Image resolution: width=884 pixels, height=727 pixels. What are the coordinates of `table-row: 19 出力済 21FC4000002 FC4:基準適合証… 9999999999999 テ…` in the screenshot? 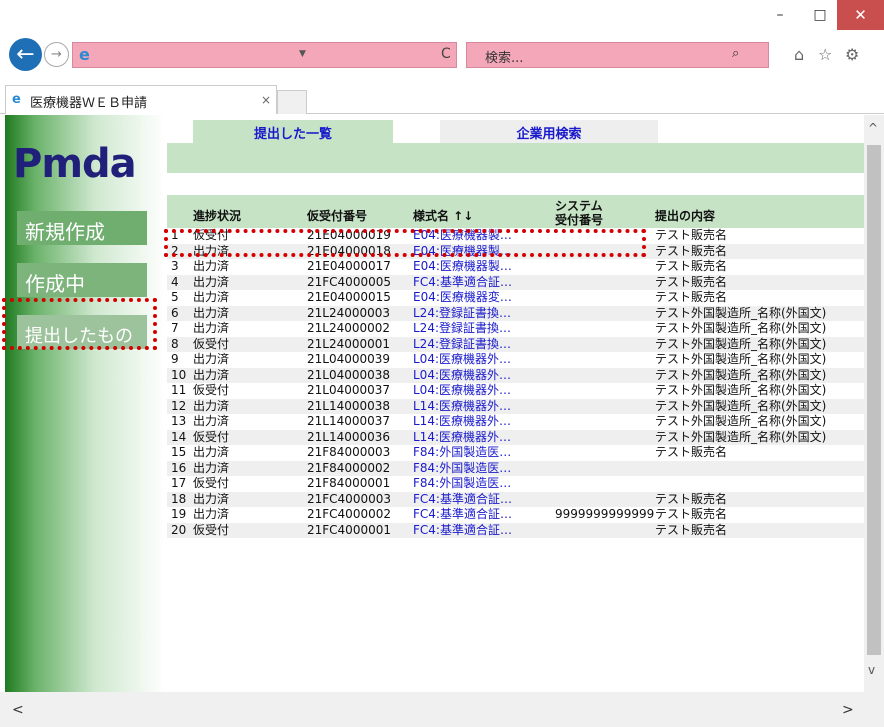 It's located at (515, 515).